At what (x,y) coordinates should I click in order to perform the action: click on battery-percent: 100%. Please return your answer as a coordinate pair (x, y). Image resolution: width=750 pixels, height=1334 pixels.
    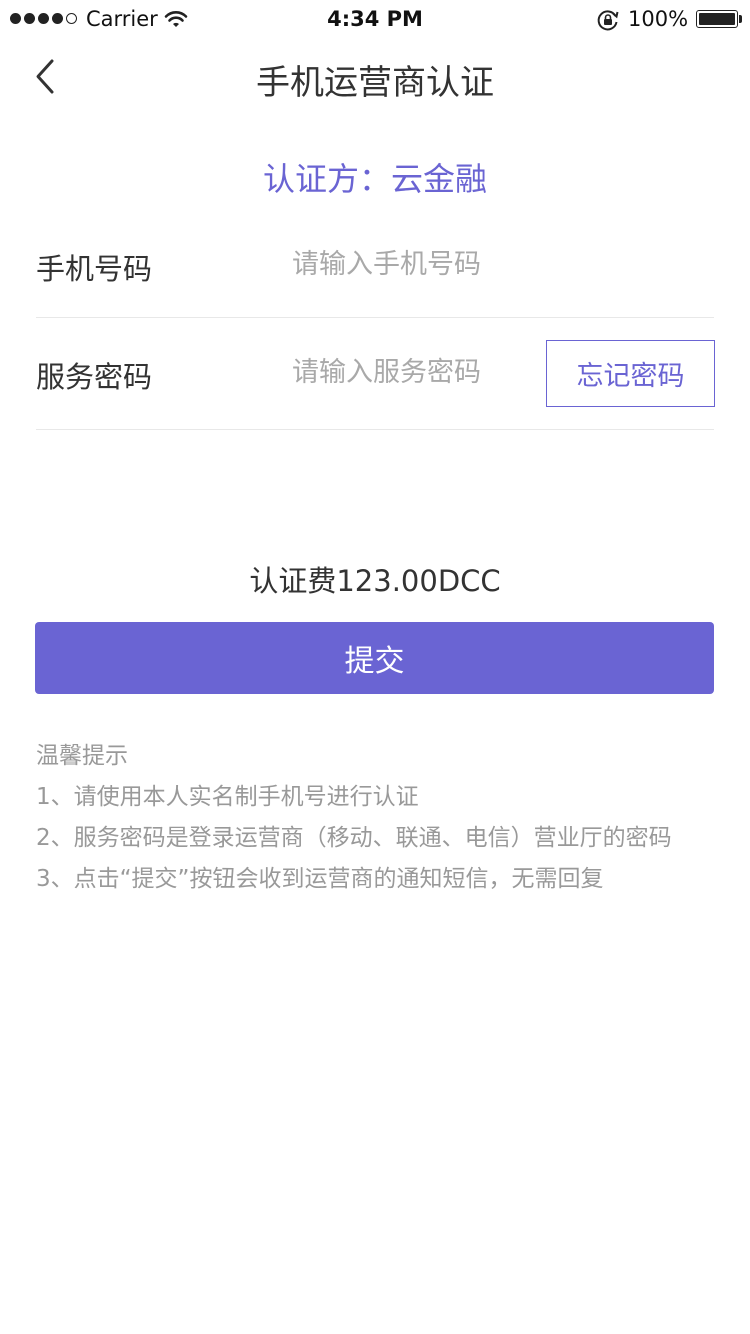
    Looking at the image, I should click on (658, 19).